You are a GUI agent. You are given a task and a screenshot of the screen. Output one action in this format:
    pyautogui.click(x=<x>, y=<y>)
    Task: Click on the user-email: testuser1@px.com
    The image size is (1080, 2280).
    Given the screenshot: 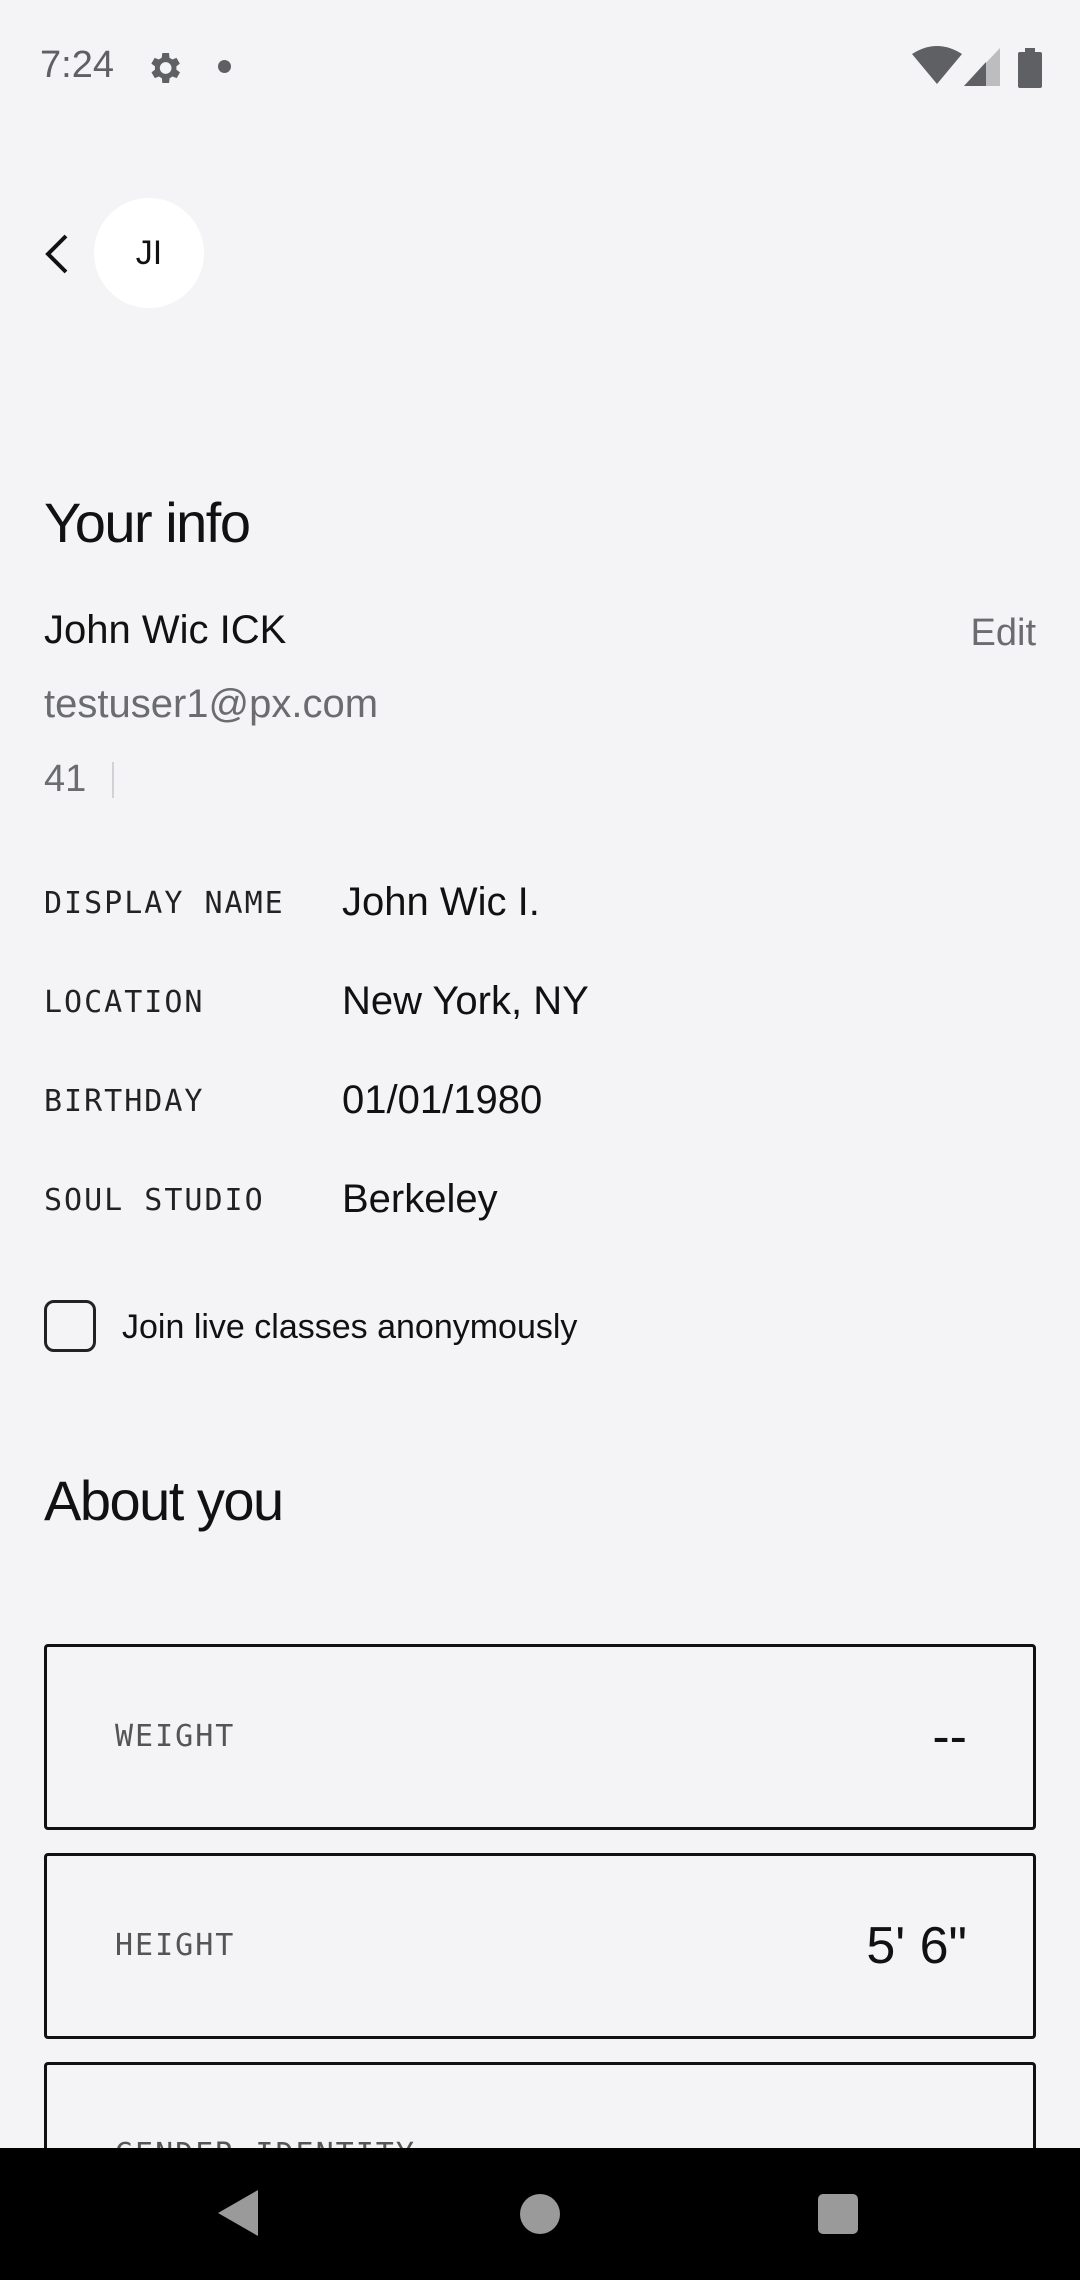 What is the action you would take?
    pyautogui.click(x=211, y=704)
    